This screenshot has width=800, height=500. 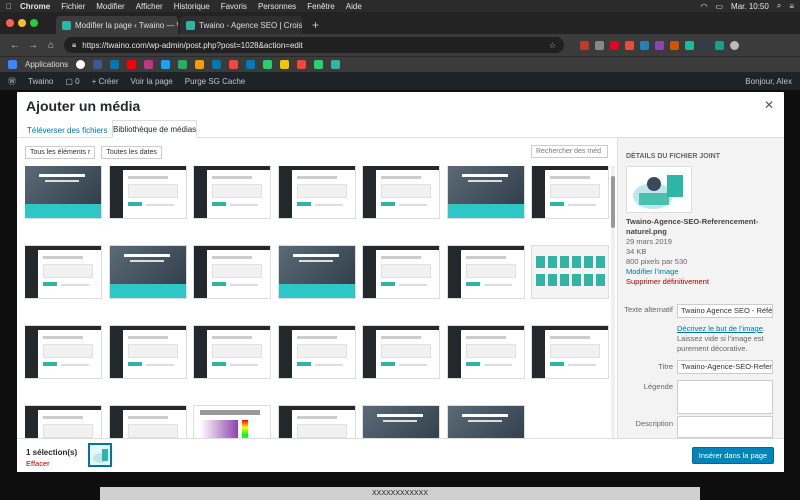 I want to click on forward-icon: →, so click(x=33, y=45).